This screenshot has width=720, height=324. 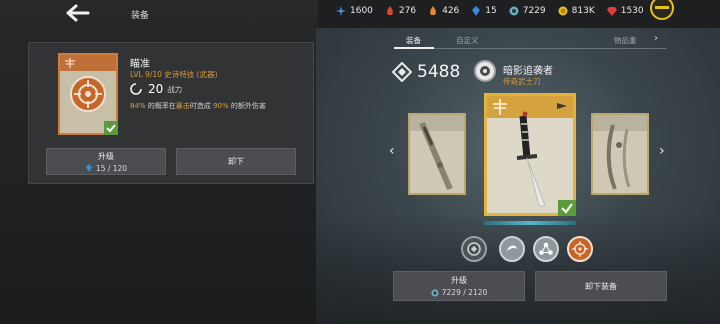 What do you see at coordinates (433, 10) in the screenshot?
I see `flame-orange-icon` at bounding box center [433, 10].